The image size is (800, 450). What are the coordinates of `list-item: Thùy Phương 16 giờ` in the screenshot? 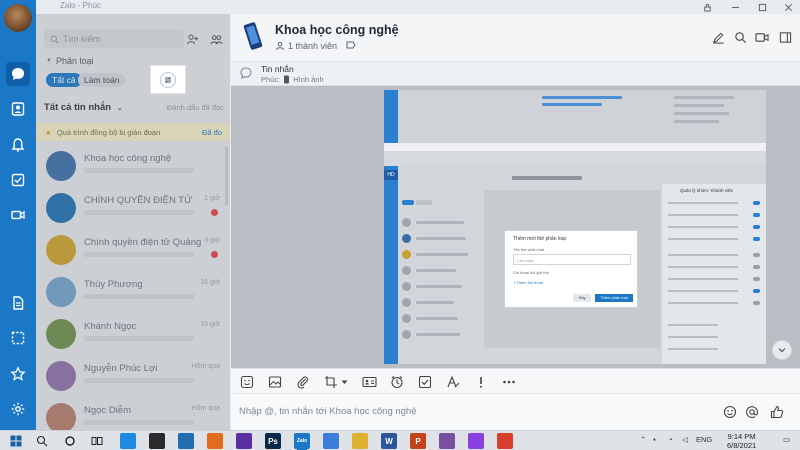 It's located at (133, 292).